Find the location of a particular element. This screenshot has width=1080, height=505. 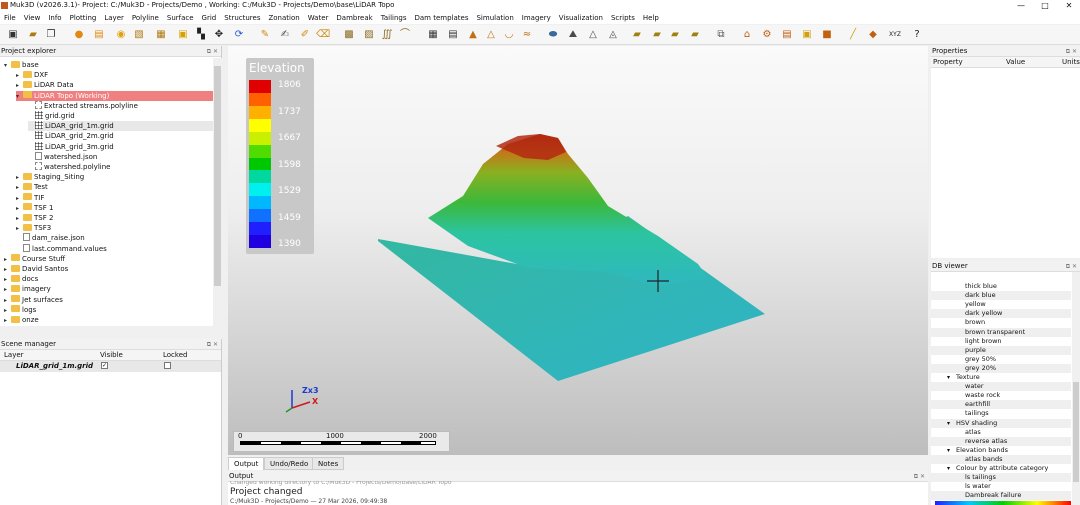

tree-item: grid.grid is located at coordinates (51, 116).